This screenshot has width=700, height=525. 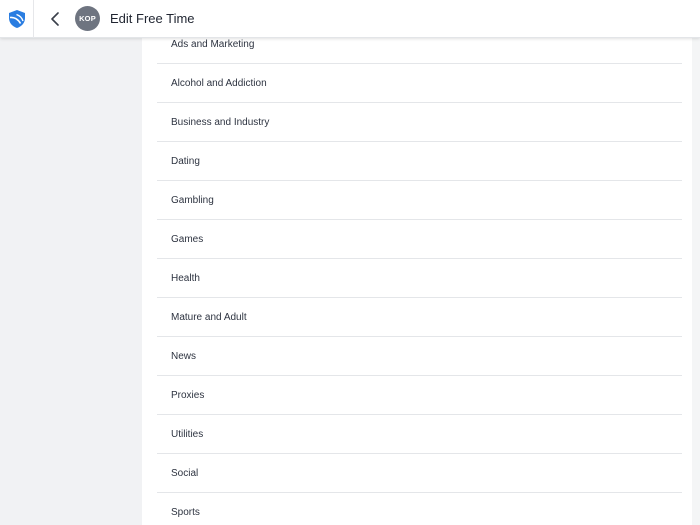 I want to click on list-item-proxies: Proxies, so click(x=419, y=395).